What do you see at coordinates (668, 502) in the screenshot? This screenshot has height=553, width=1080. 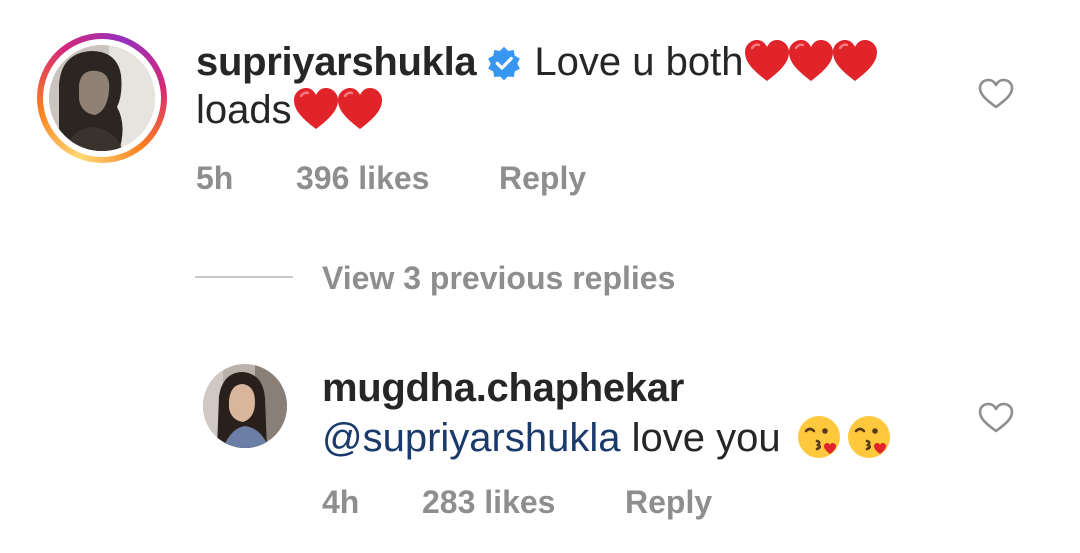 I see `reply-reply-button: Reply` at bounding box center [668, 502].